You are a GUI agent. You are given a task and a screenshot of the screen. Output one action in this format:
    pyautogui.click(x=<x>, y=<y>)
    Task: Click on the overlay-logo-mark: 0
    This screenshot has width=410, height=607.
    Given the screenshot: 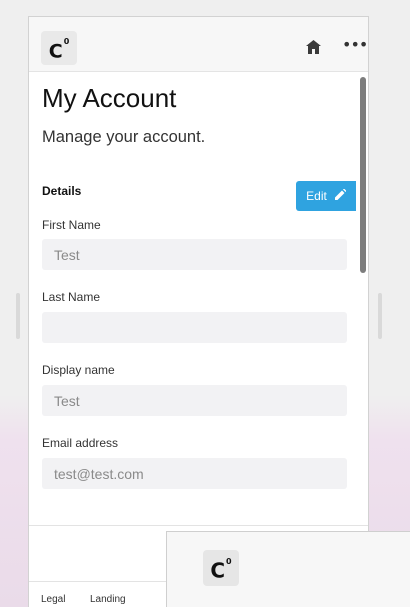 What is the action you would take?
    pyautogui.click(x=229, y=561)
    